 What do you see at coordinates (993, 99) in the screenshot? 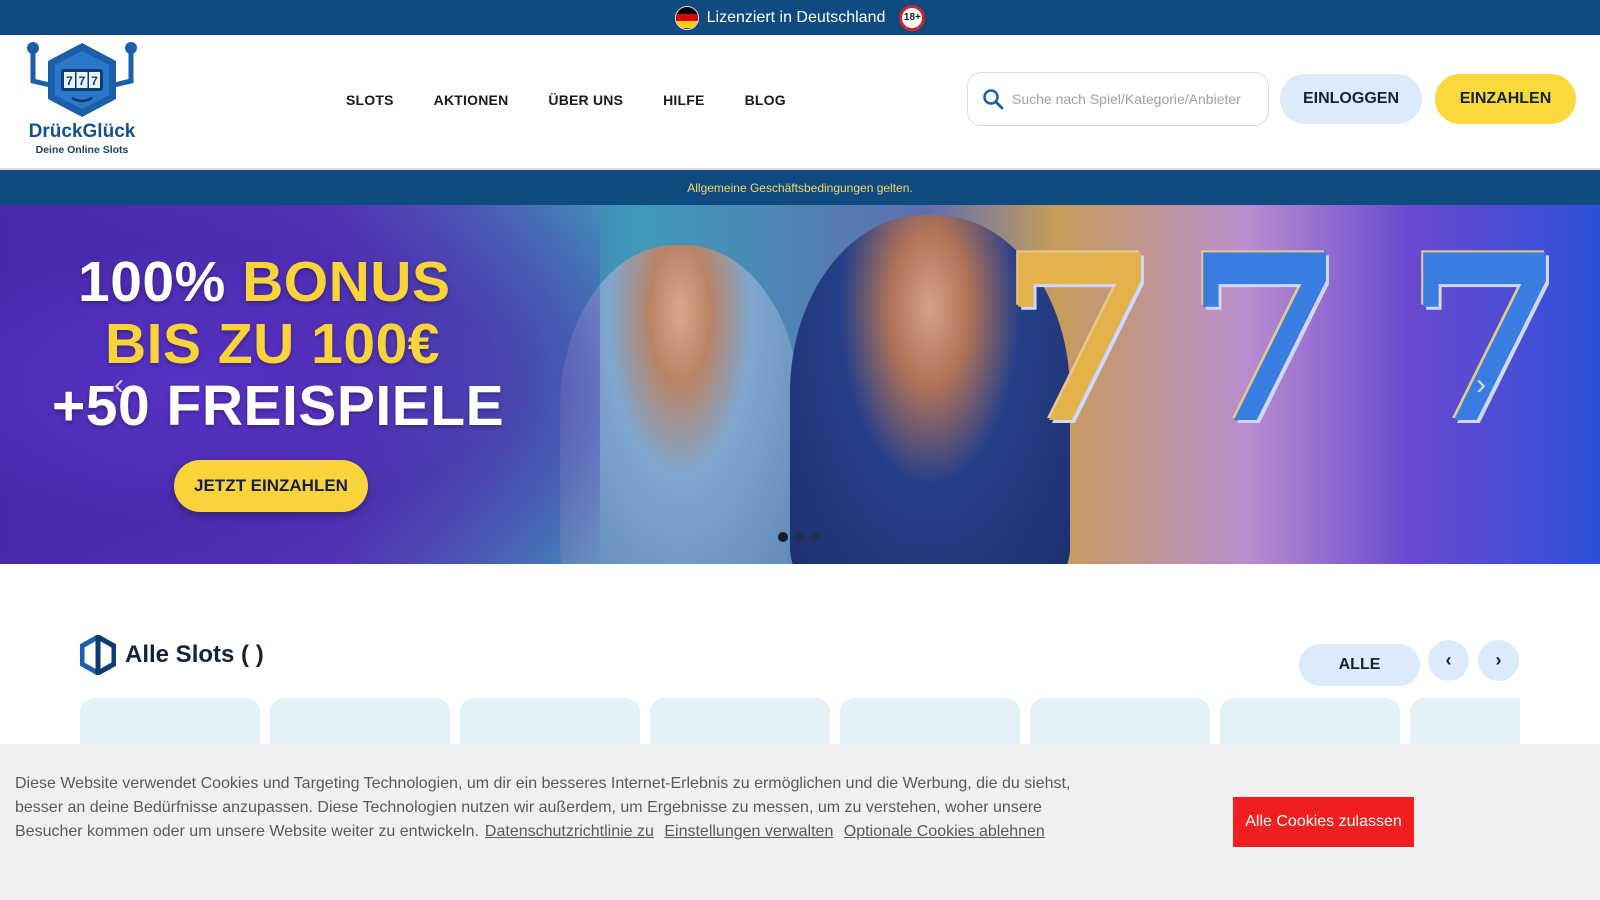
I see `search-icon` at bounding box center [993, 99].